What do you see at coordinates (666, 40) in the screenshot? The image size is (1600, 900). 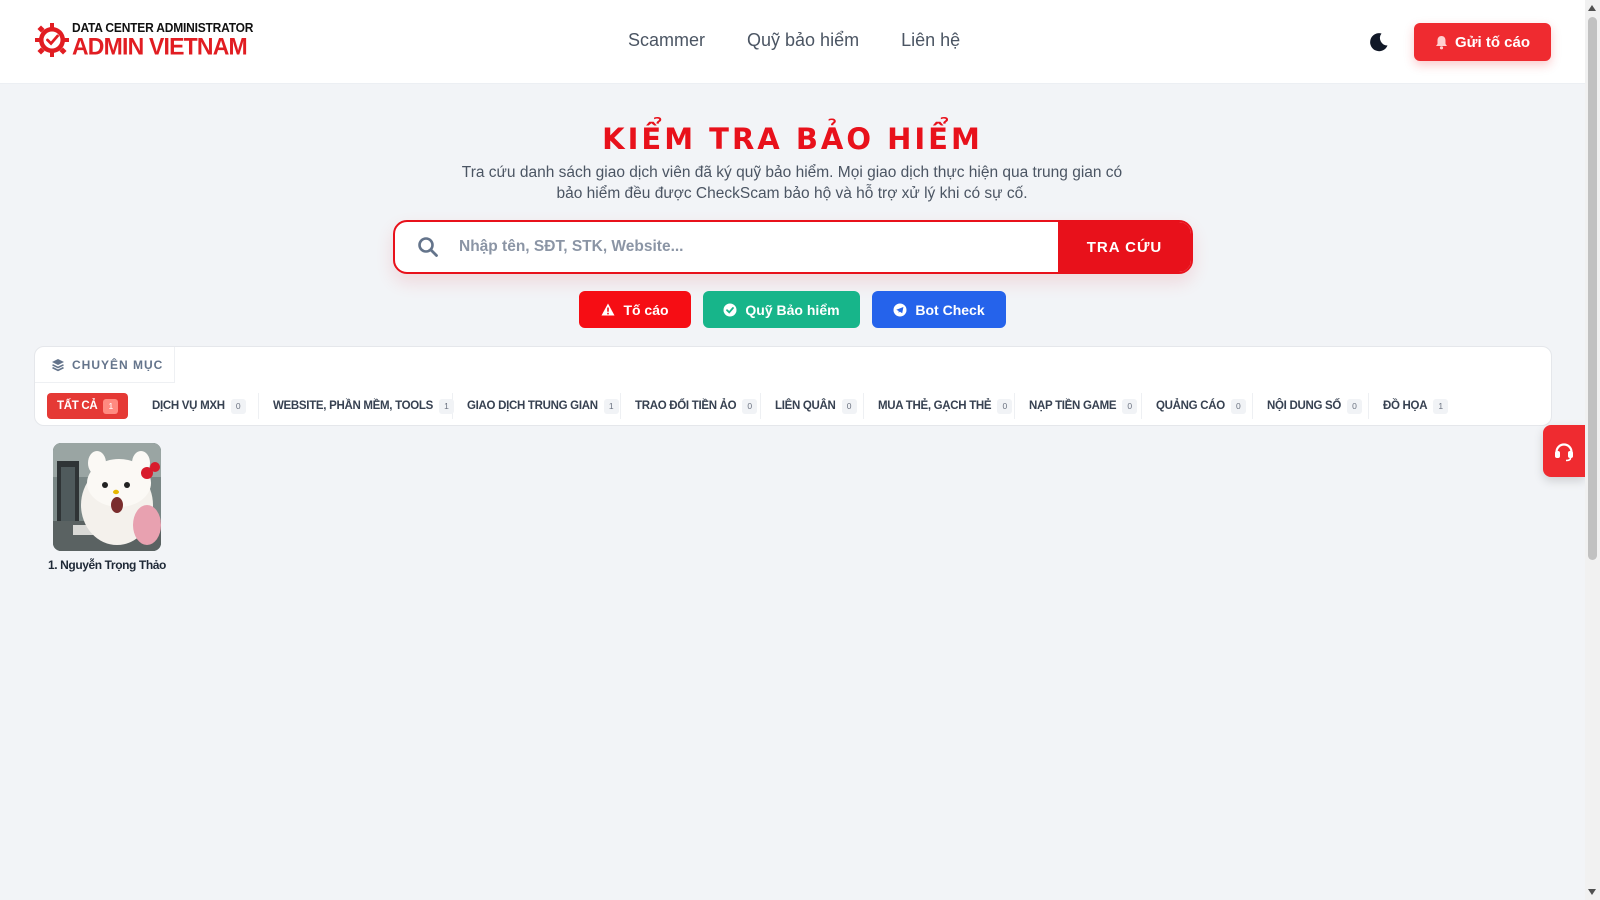 I see `nav-scammer: Scammer` at bounding box center [666, 40].